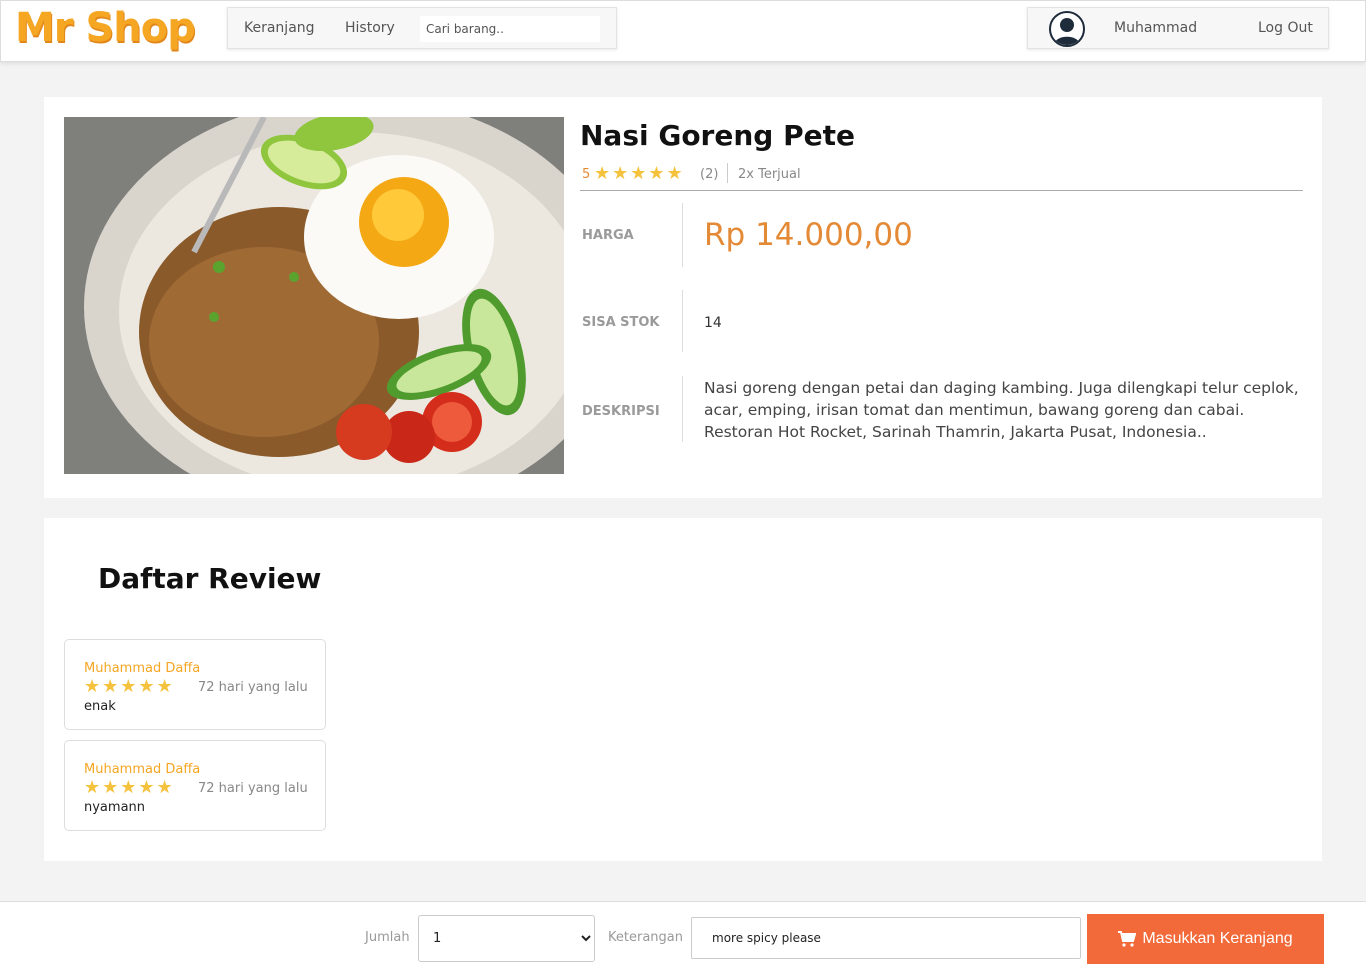 The height and width of the screenshot is (973, 1366). What do you see at coordinates (279, 28) in the screenshot?
I see `nav-link-cart: Keranjang` at bounding box center [279, 28].